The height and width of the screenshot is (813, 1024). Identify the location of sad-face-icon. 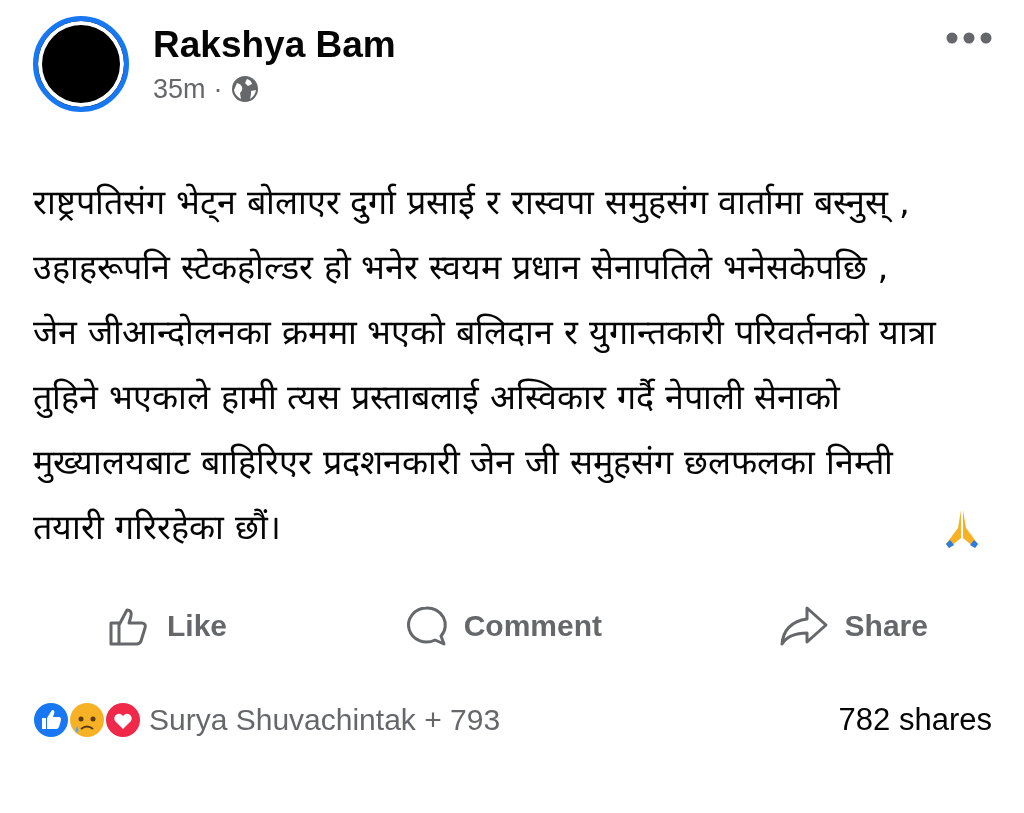
(87, 720).